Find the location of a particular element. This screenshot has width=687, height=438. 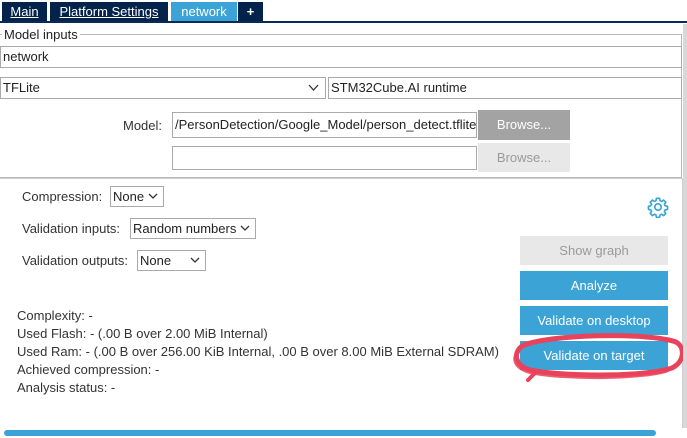

framework-select: TFLite is located at coordinates (163, 88).